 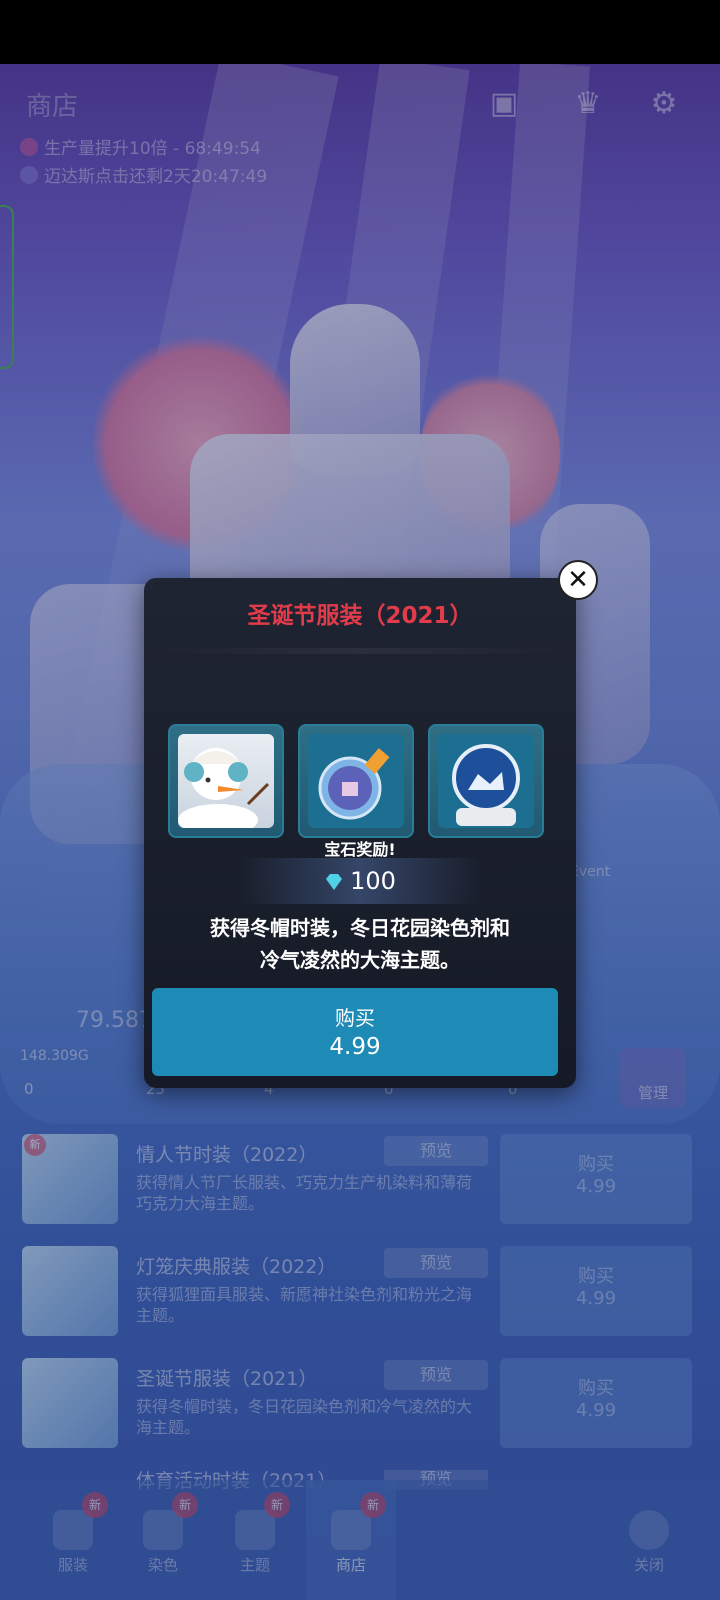 What do you see at coordinates (360, 944) in the screenshot?
I see `modal-description: 获得冬帽时装，冬日花园染色剂和 冷气凌然的大海主题。` at bounding box center [360, 944].